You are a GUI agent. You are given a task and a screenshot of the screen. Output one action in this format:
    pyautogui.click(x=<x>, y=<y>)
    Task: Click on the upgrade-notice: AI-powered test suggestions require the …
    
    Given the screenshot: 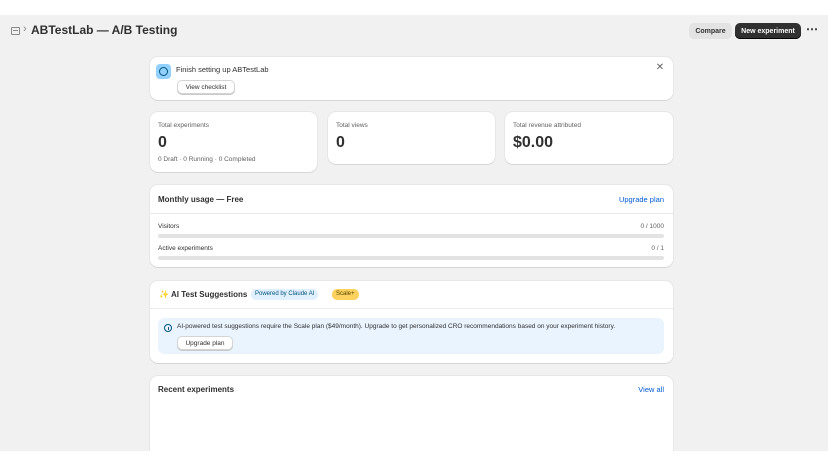 What is the action you would take?
    pyautogui.click(x=411, y=336)
    